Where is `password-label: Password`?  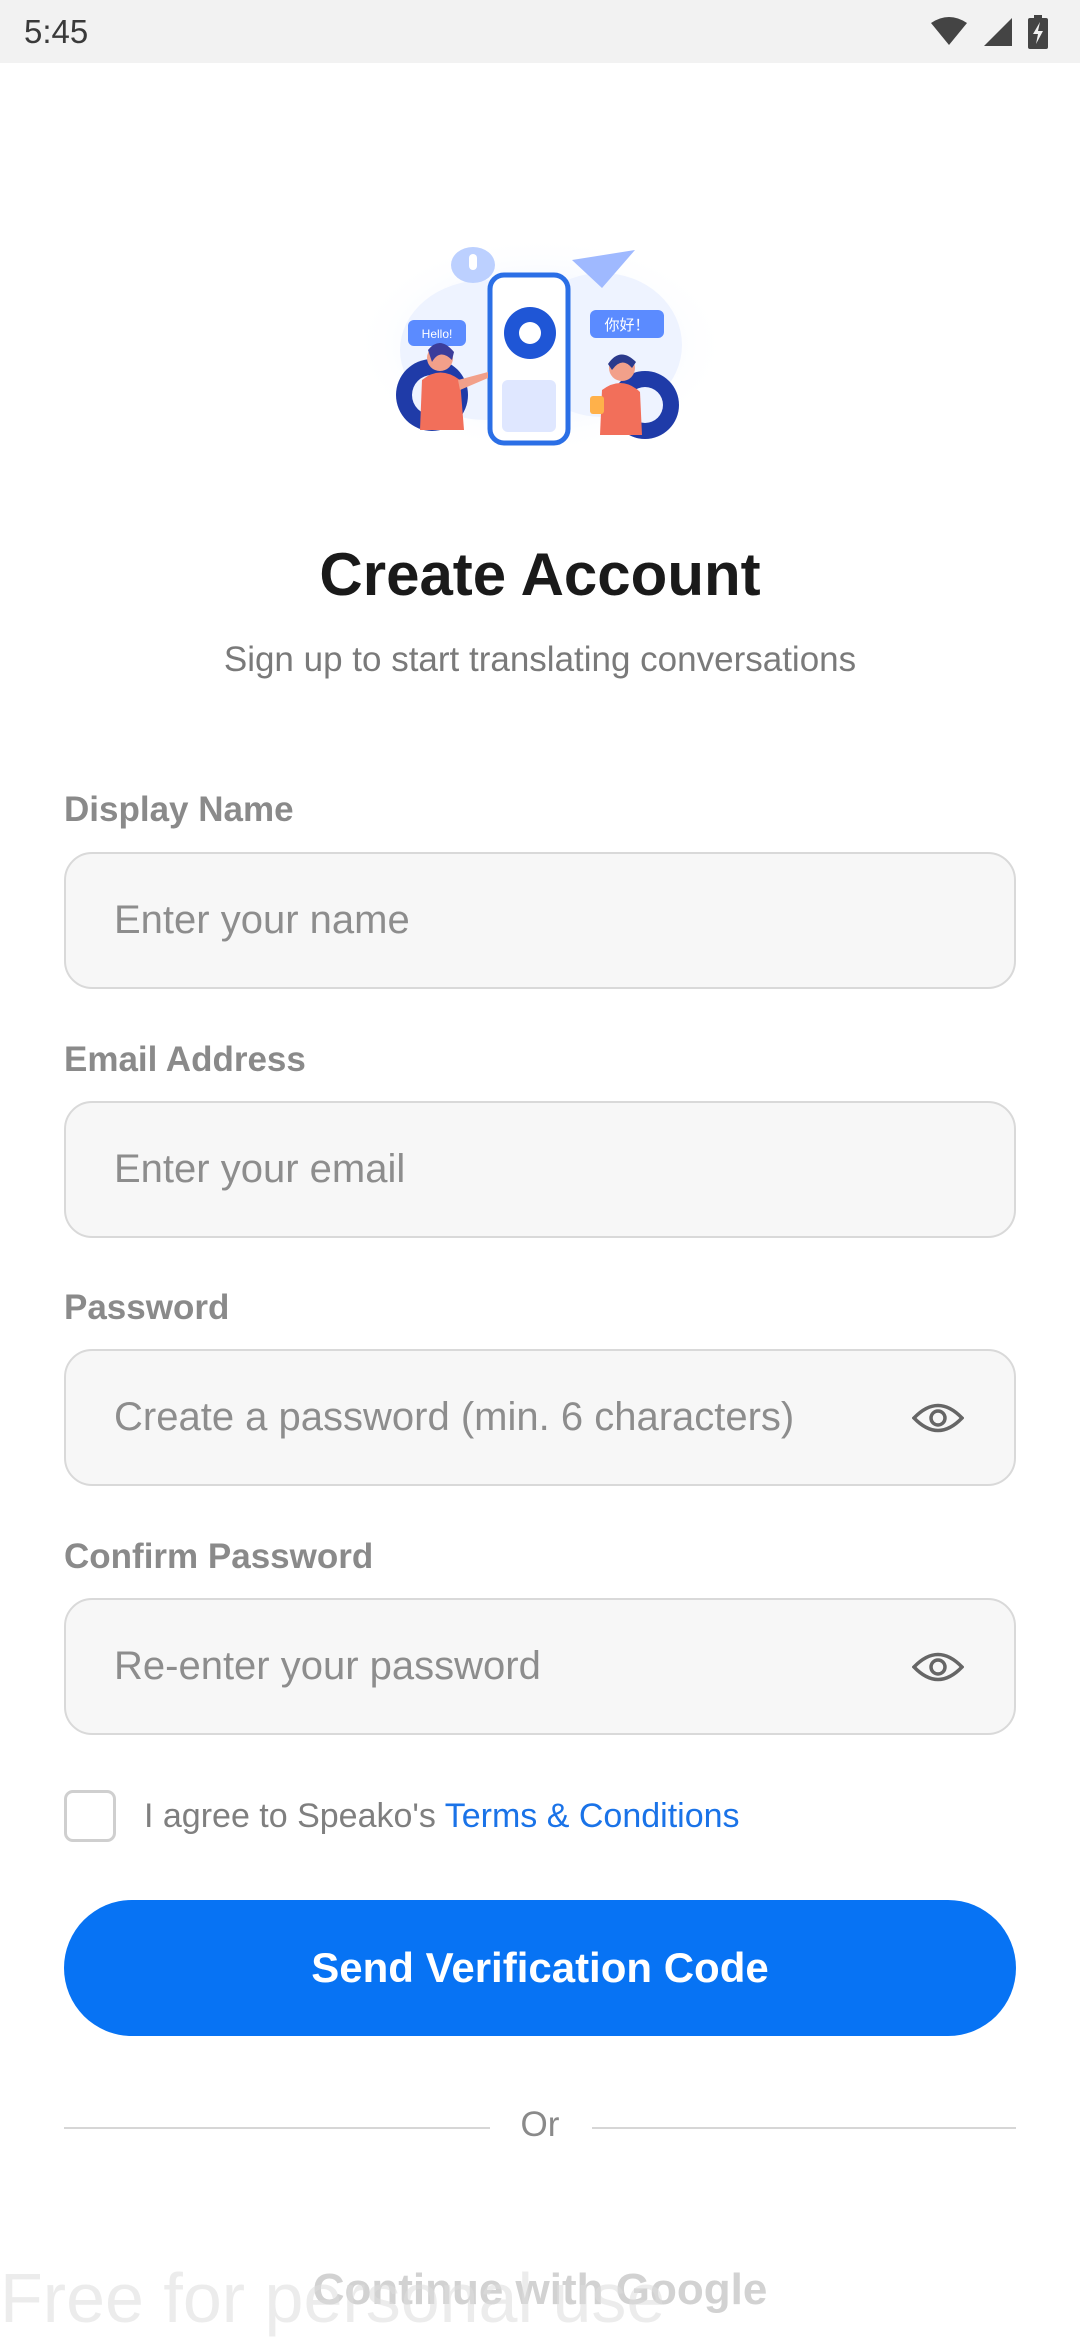
password-label: Password is located at coordinates (147, 1307).